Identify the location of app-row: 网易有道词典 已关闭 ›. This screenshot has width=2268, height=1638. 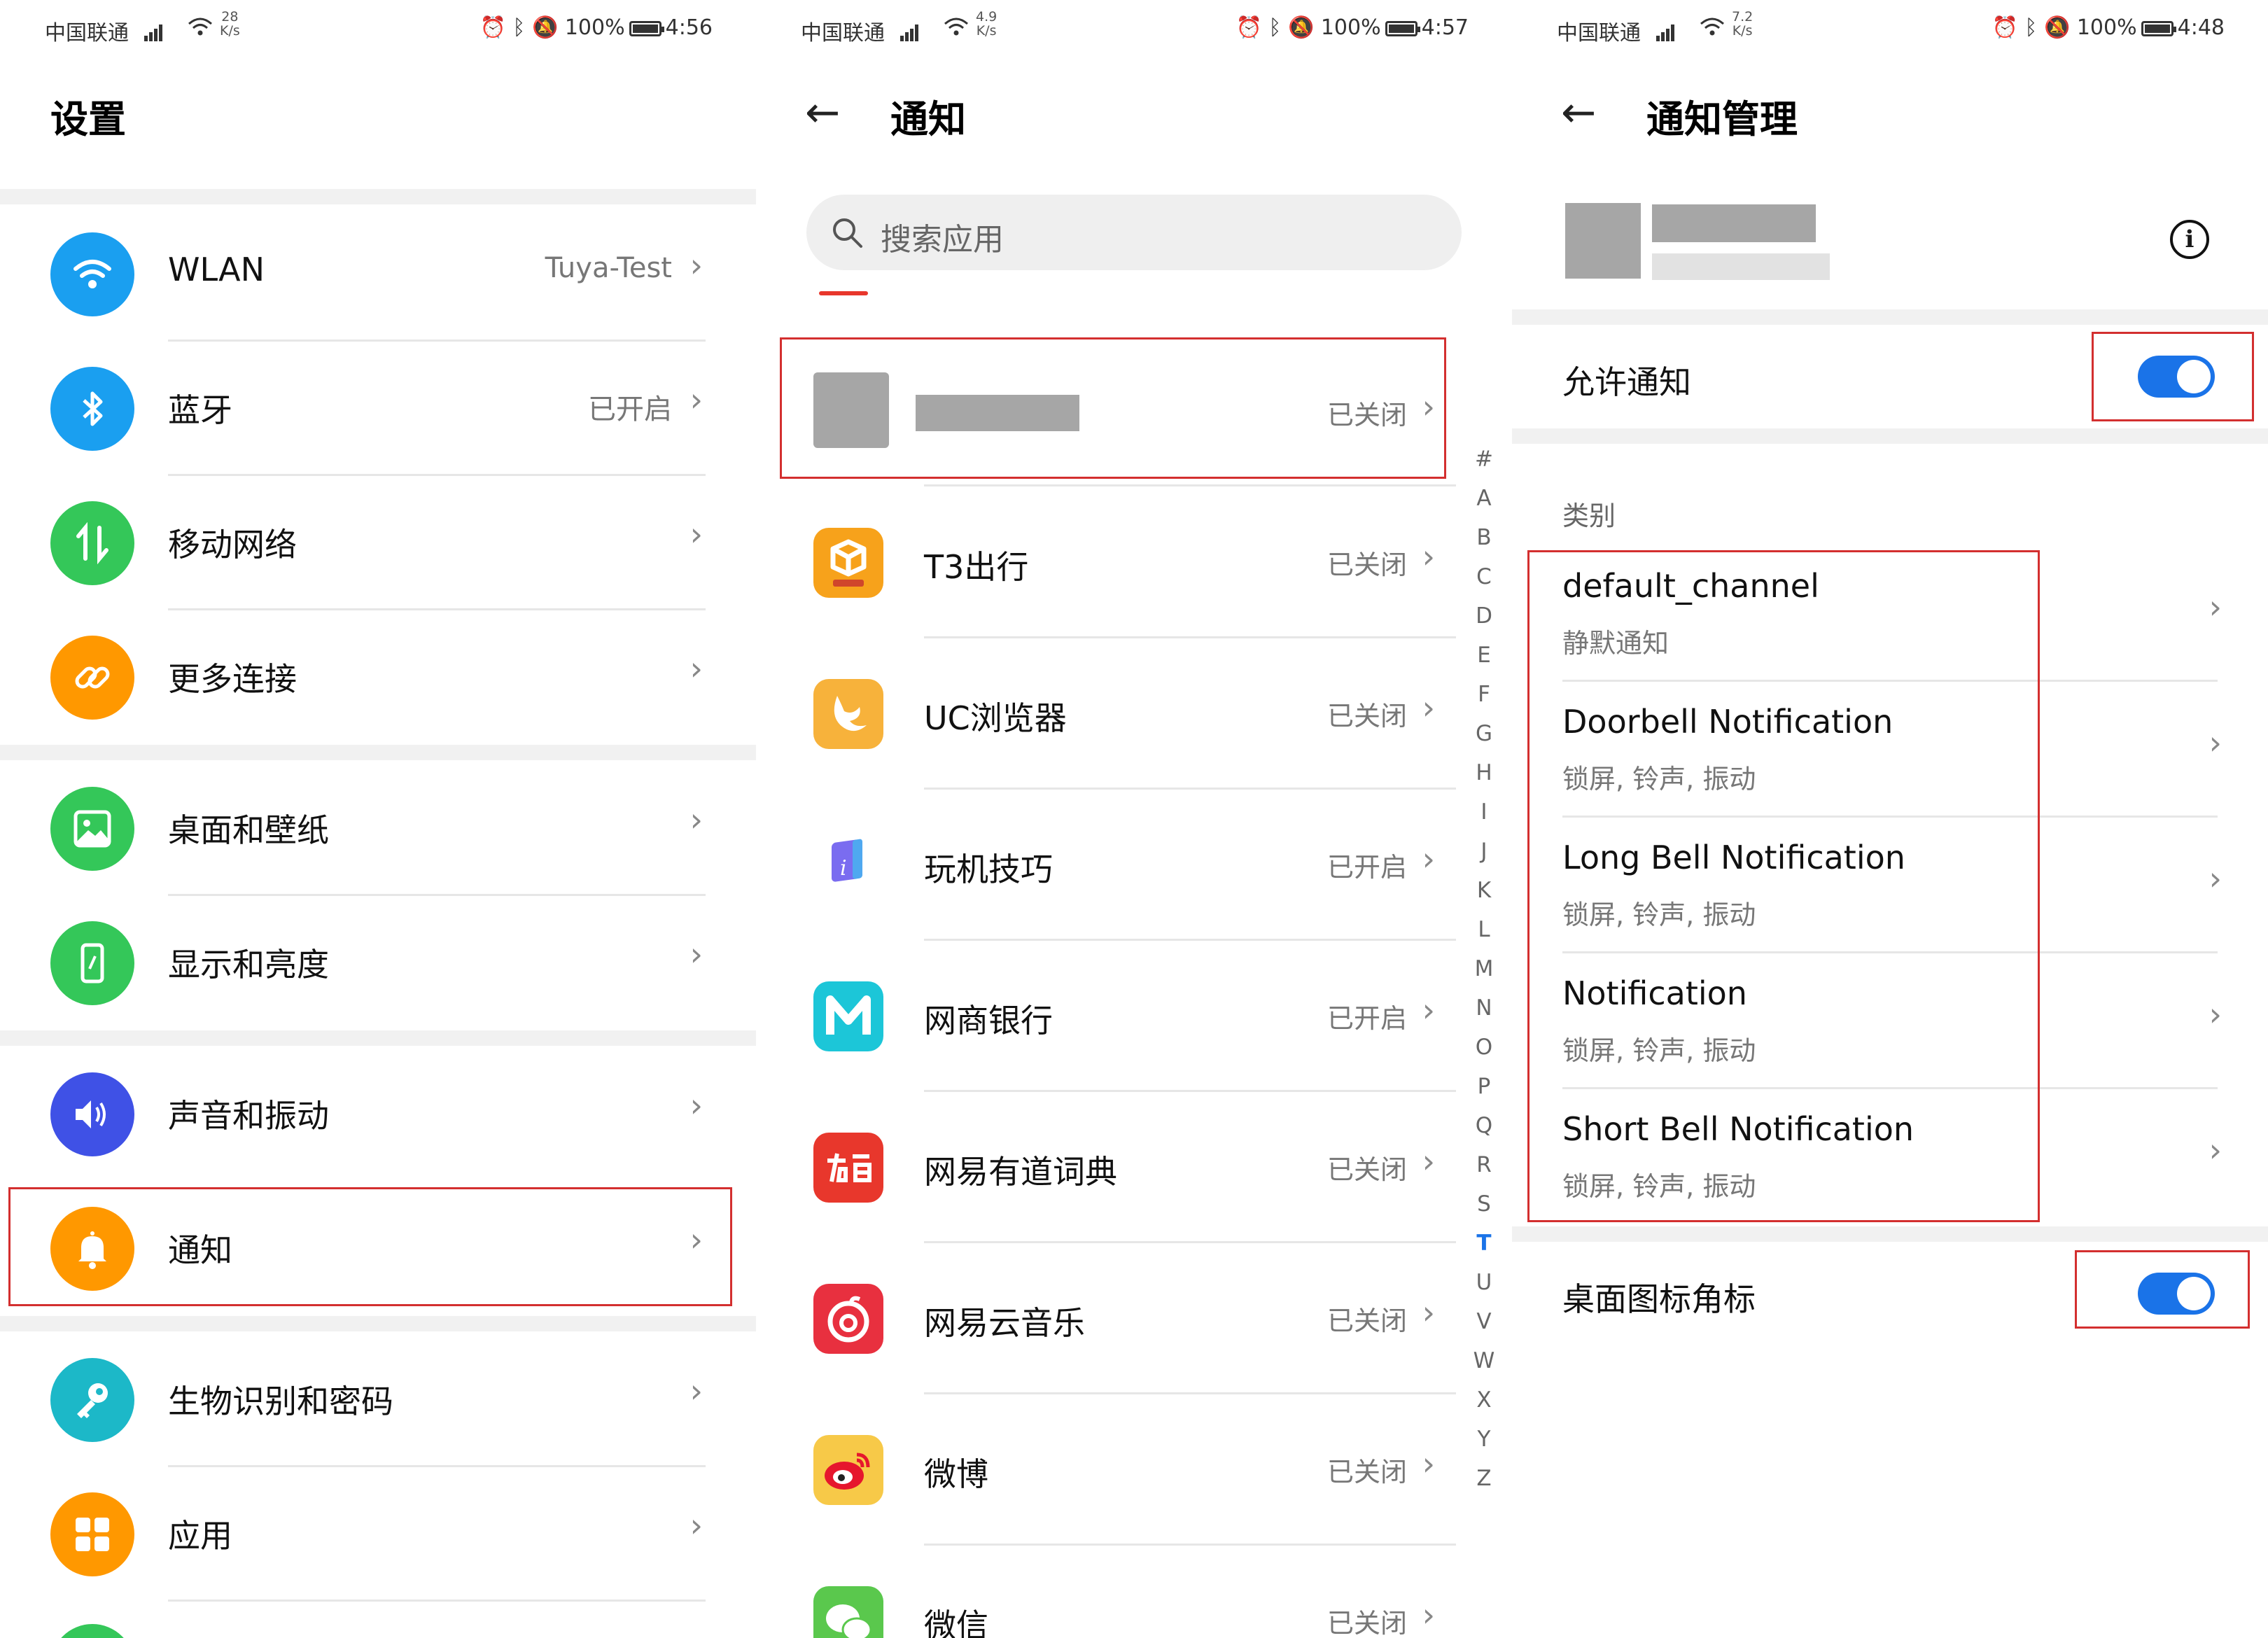
(1106, 1167).